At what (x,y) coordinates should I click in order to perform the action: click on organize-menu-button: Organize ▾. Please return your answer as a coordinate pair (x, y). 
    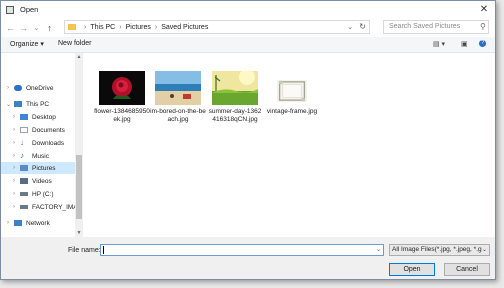
    Looking at the image, I should click on (27, 44).